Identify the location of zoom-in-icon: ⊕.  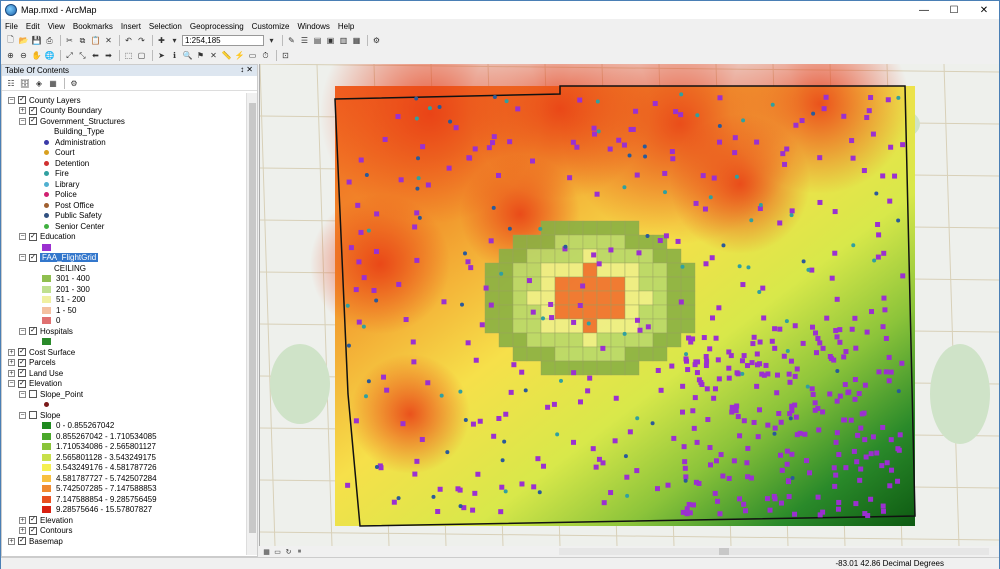
(10, 55).